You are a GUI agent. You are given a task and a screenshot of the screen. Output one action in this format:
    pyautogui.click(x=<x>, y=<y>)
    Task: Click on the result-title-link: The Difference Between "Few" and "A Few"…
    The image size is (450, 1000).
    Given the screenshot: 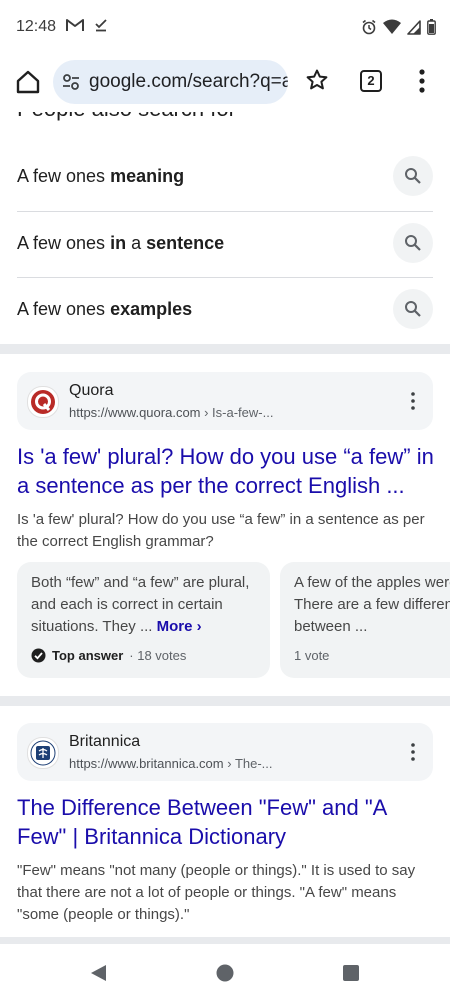 What is the action you would take?
    pyautogui.click(x=227, y=822)
    